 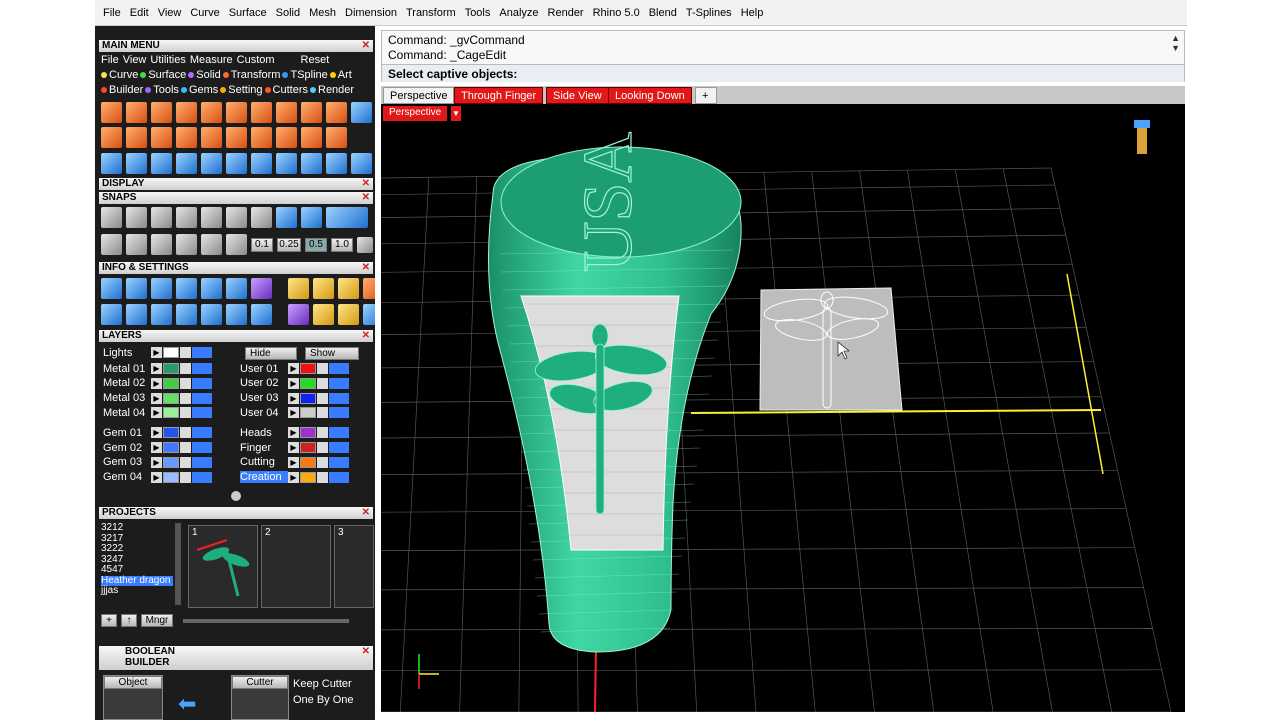 What do you see at coordinates (261, 288) in the screenshot?
I see `material-icon` at bounding box center [261, 288].